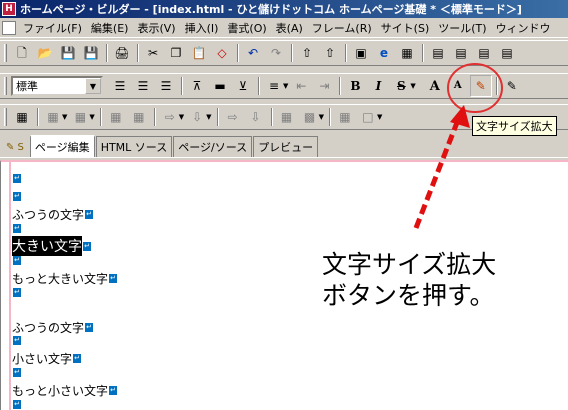 Image resolution: width=568 pixels, height=410 pixels. I want to click on undo-icon: ↶, so click(253, 53).